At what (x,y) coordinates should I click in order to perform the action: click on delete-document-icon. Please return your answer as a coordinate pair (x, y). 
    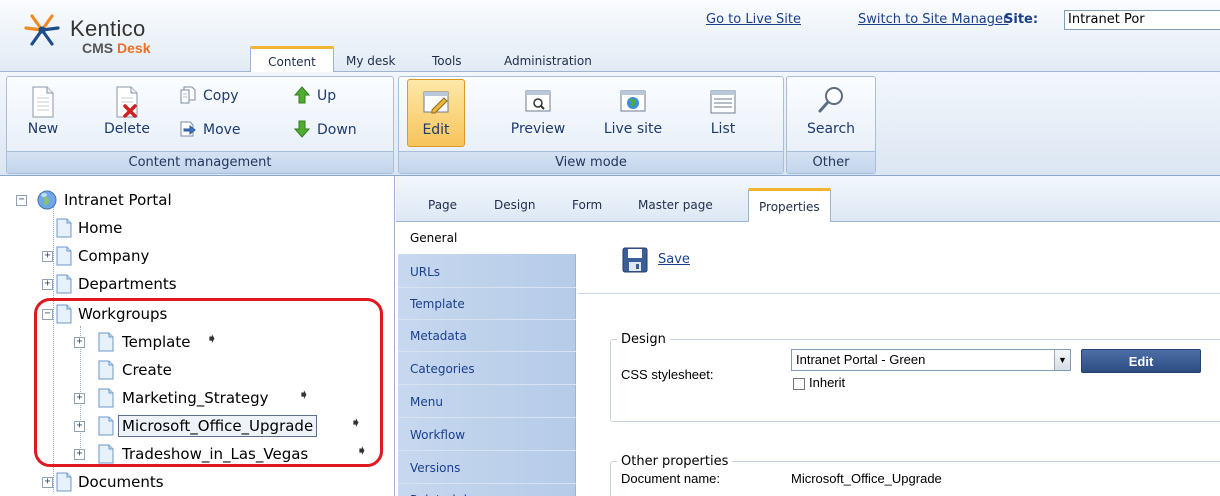
    Looking at the image, I should click on (127, 102).